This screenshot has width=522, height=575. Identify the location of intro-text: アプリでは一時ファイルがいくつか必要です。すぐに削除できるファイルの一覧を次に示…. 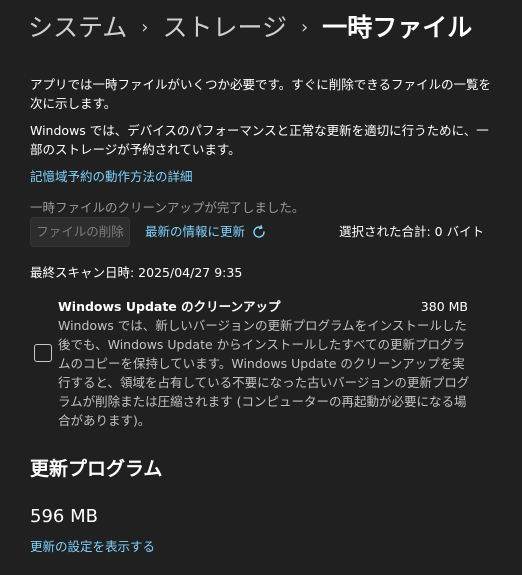
(261, 94).